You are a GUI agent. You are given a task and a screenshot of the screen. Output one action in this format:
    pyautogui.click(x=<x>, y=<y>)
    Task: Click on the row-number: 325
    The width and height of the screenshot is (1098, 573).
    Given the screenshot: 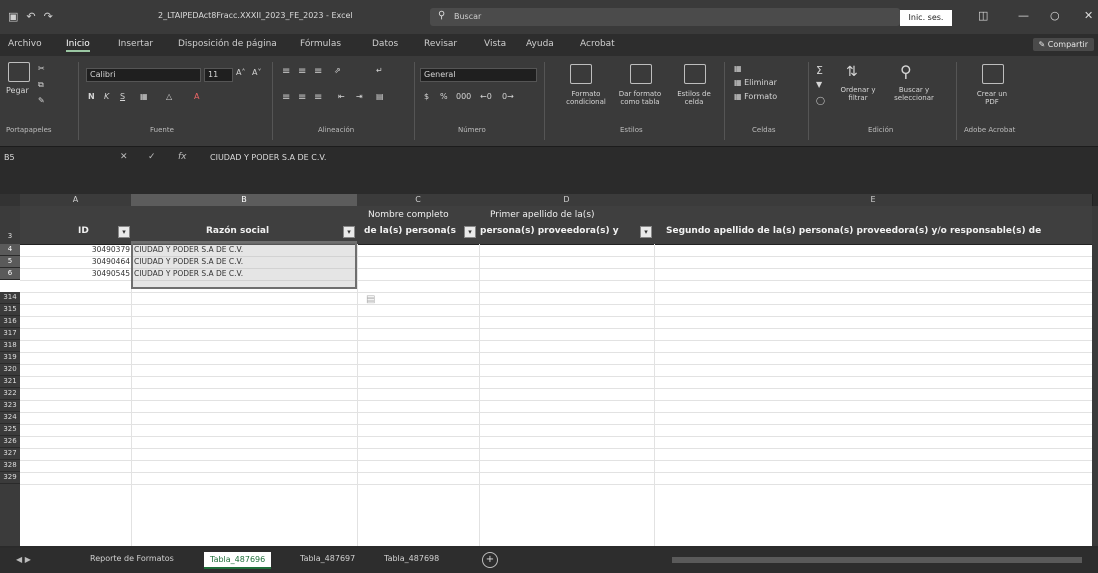 What is the action you would take?
    pyautogui.click(x=10, y=430)
    